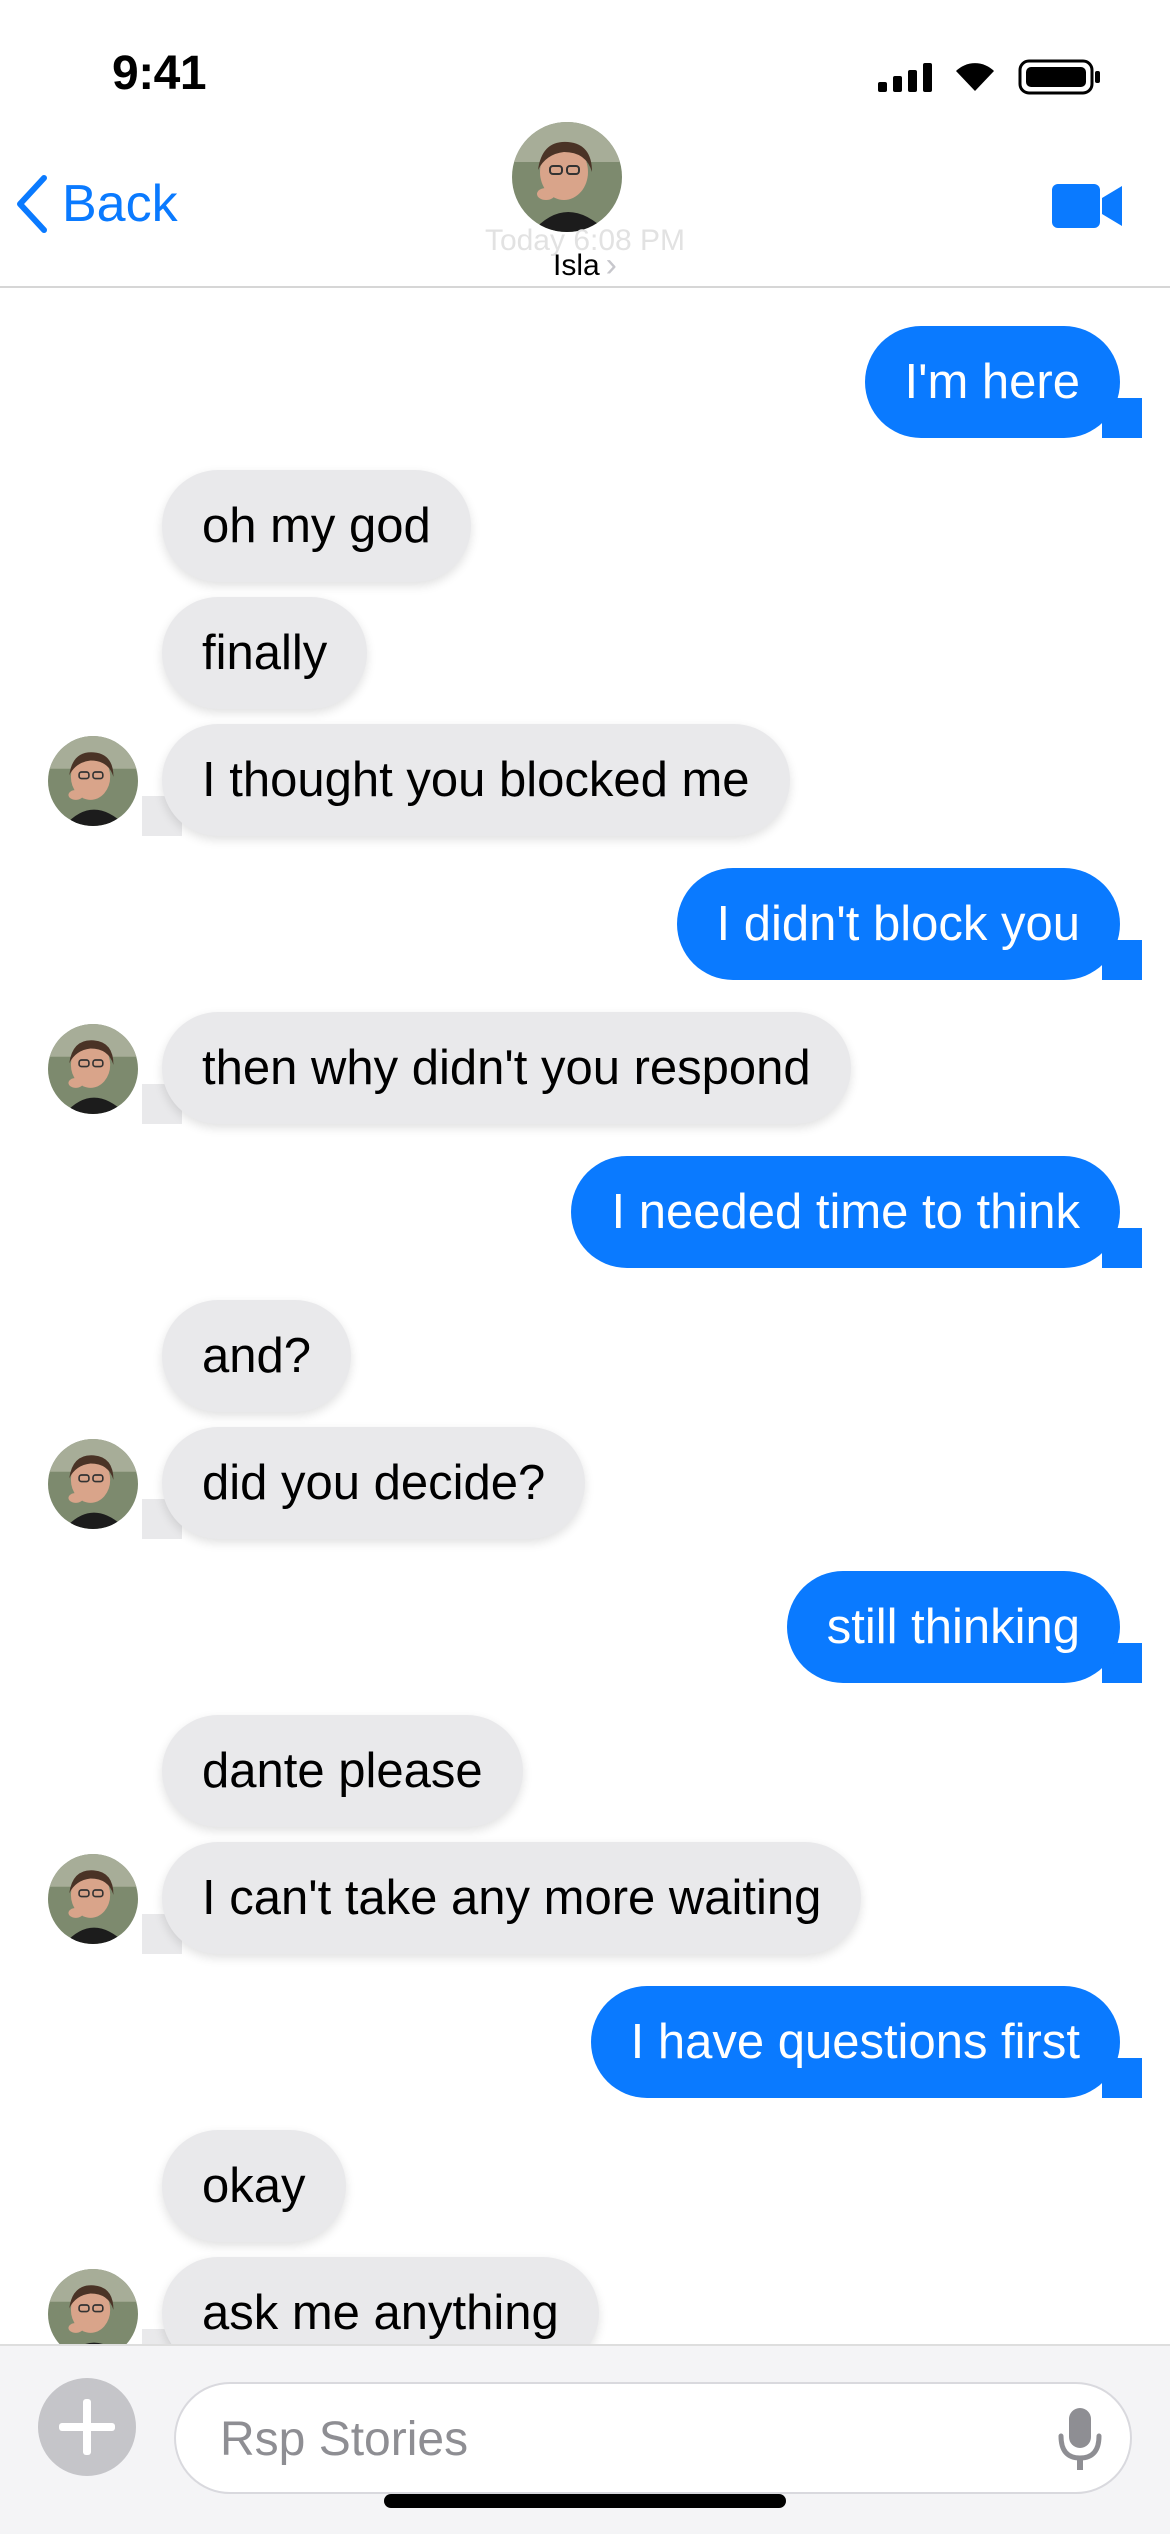  Describe the element at coordinates (611, 265) in the screenshot. I see `chevron-right-icon: ›` at that location.